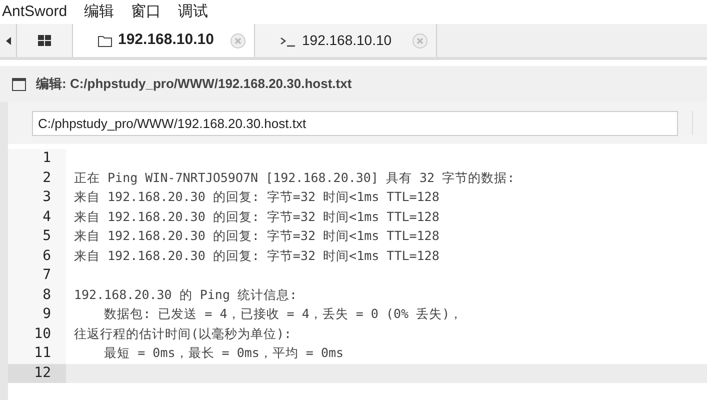 This screenshot has height=400, width=707. I want to click on line-number: 8, so click(37, 295).